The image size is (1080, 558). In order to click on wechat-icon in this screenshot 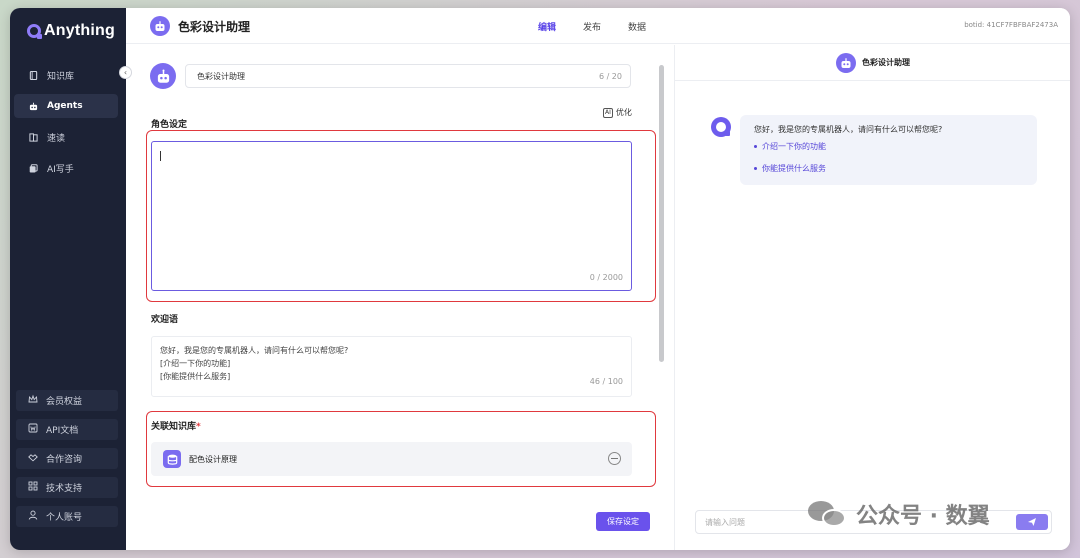, I will do `click(828, 514)`.